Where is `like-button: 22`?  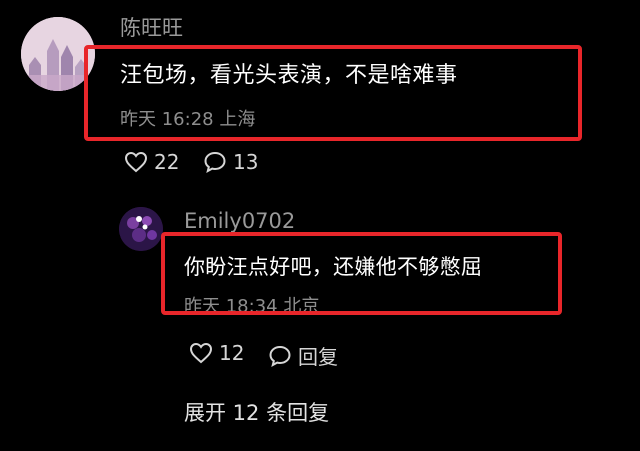
like-button: 22 is located at coordinates (151, 162).